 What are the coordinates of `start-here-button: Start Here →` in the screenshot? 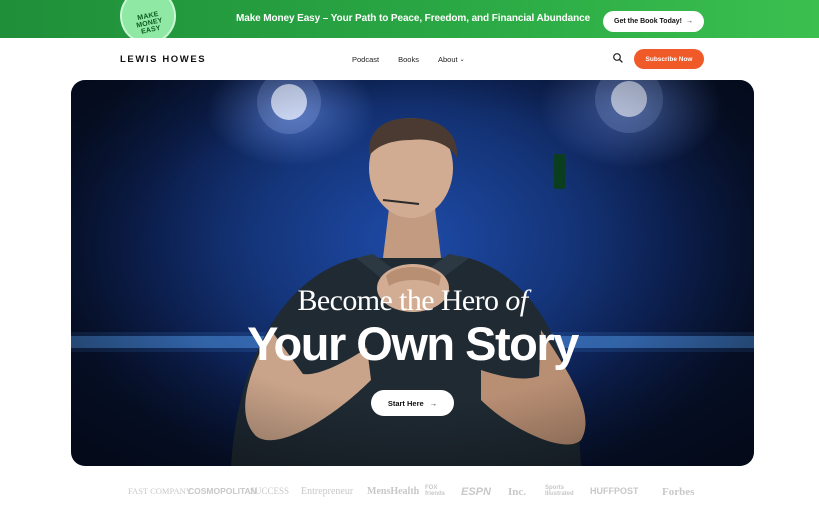 It's located at (412, 403).